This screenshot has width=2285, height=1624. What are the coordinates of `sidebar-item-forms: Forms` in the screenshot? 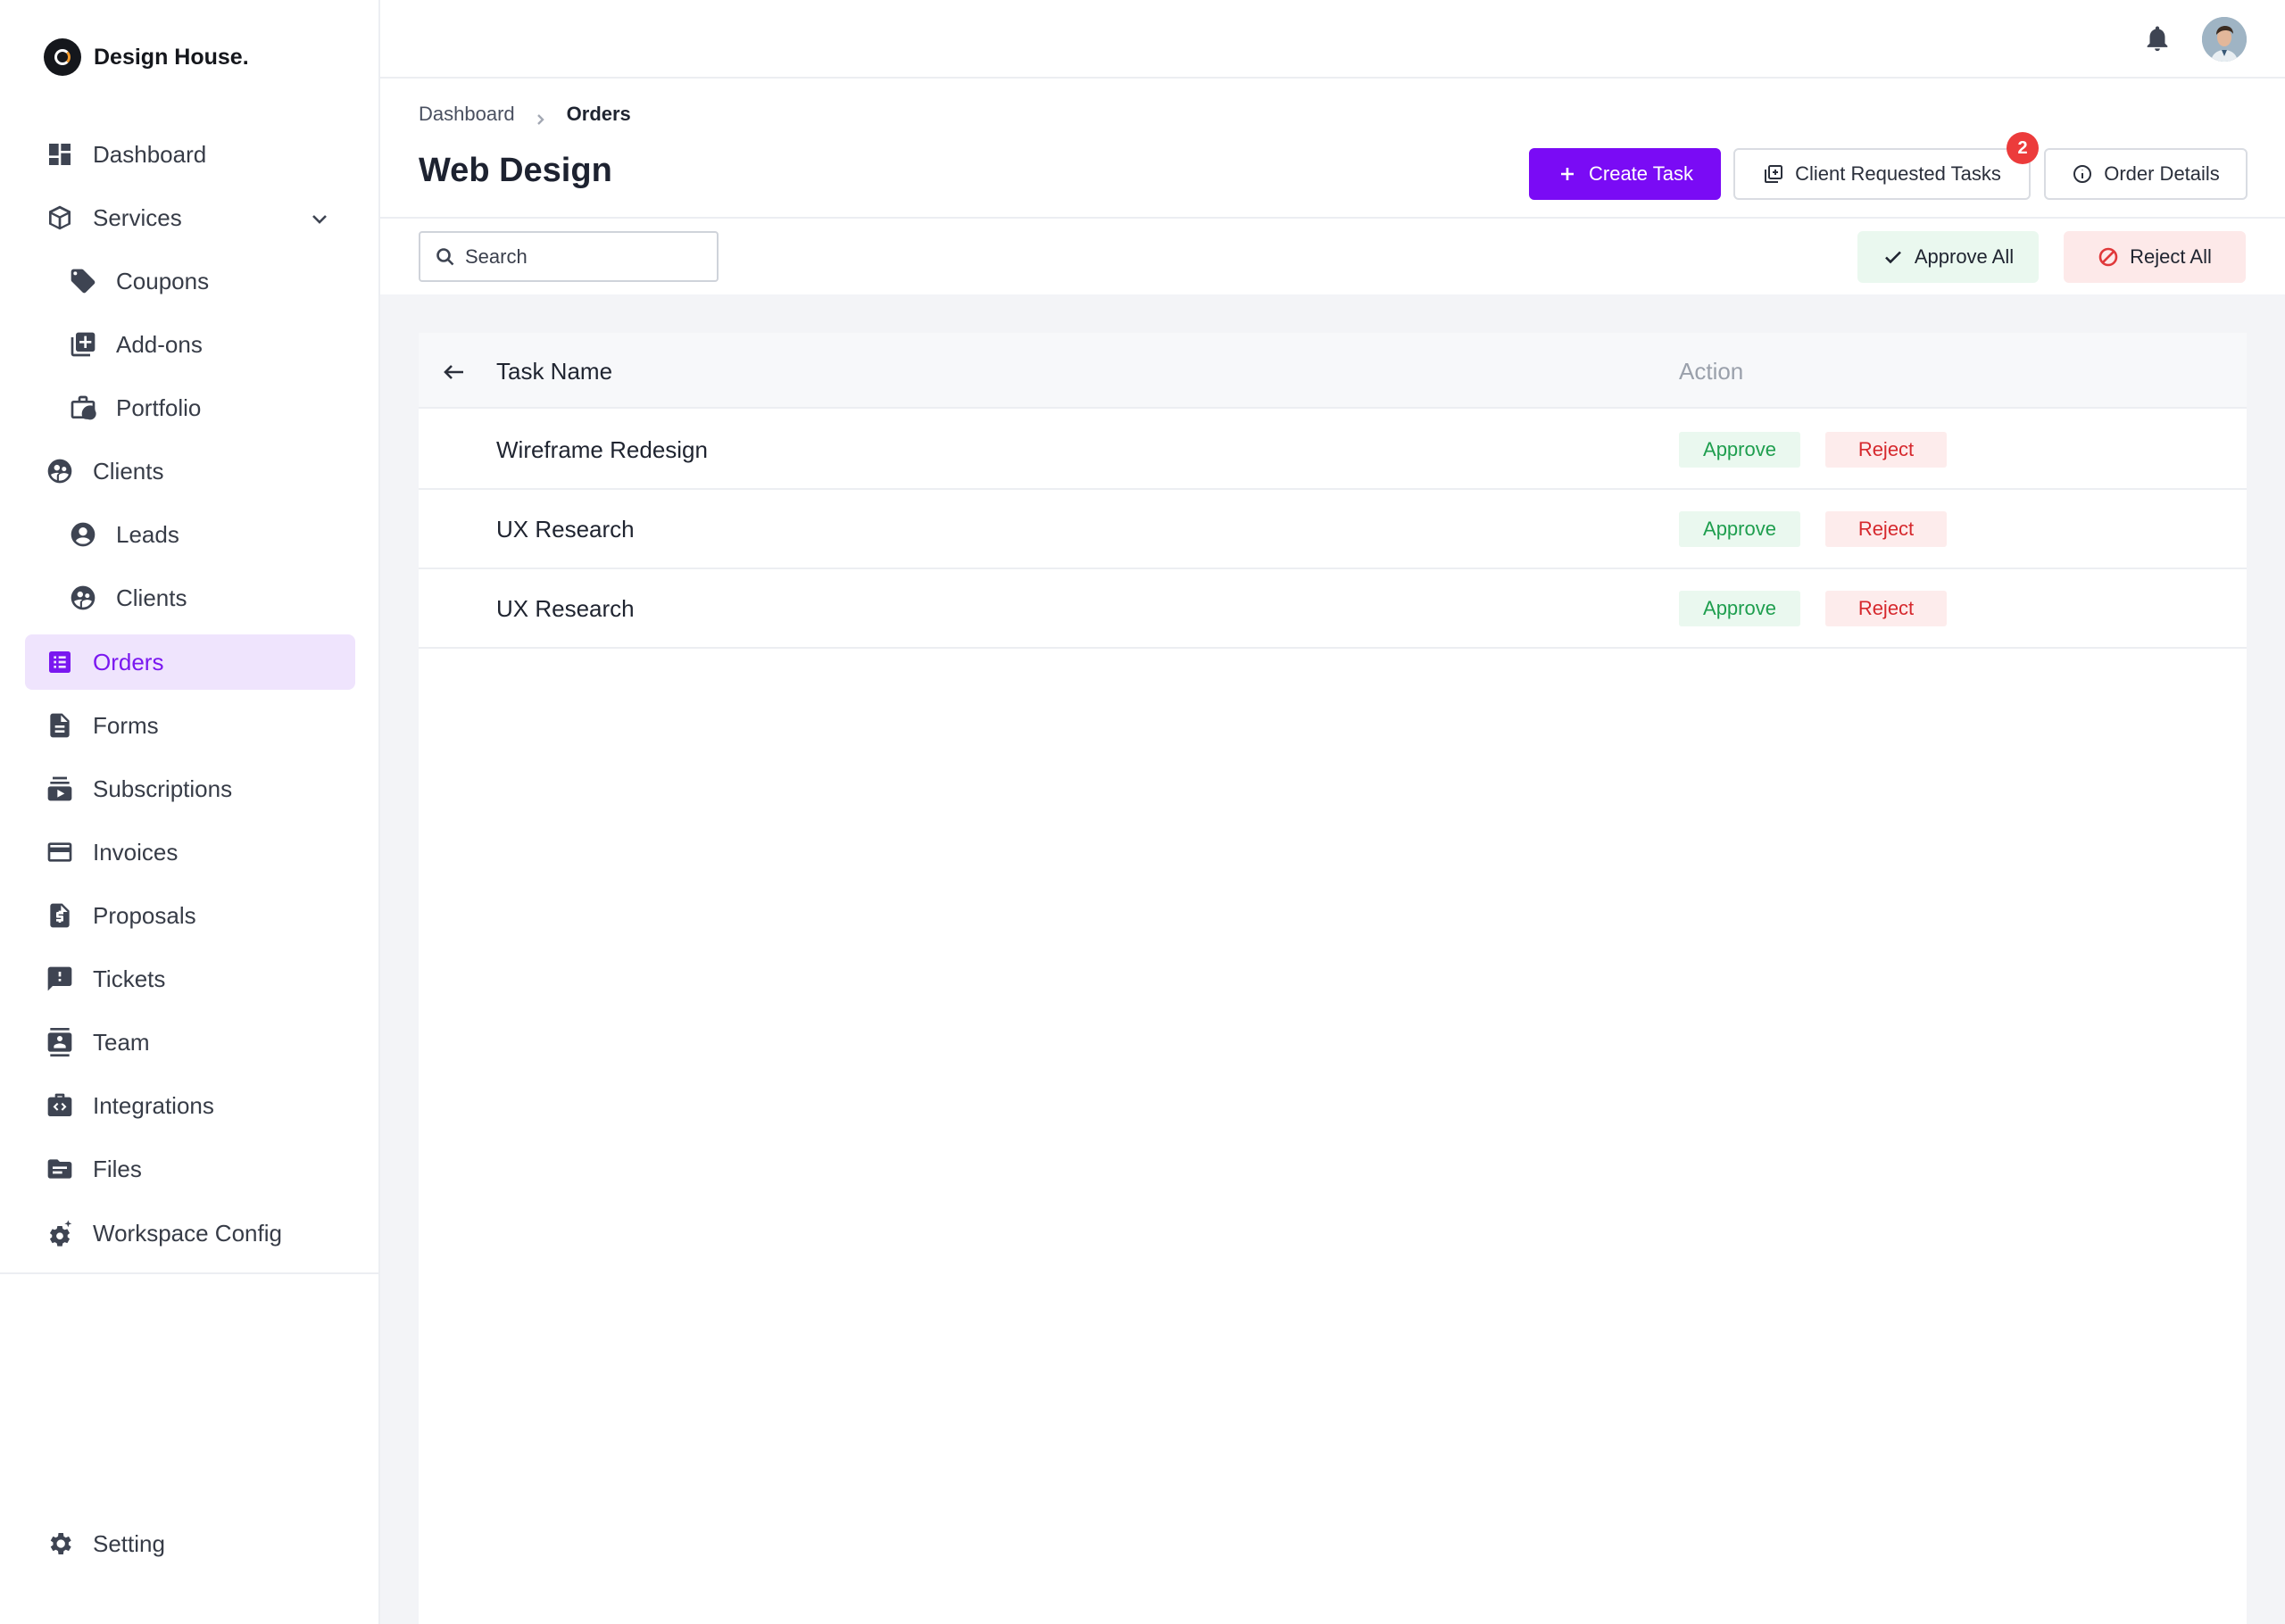 It's located at (190, 725).